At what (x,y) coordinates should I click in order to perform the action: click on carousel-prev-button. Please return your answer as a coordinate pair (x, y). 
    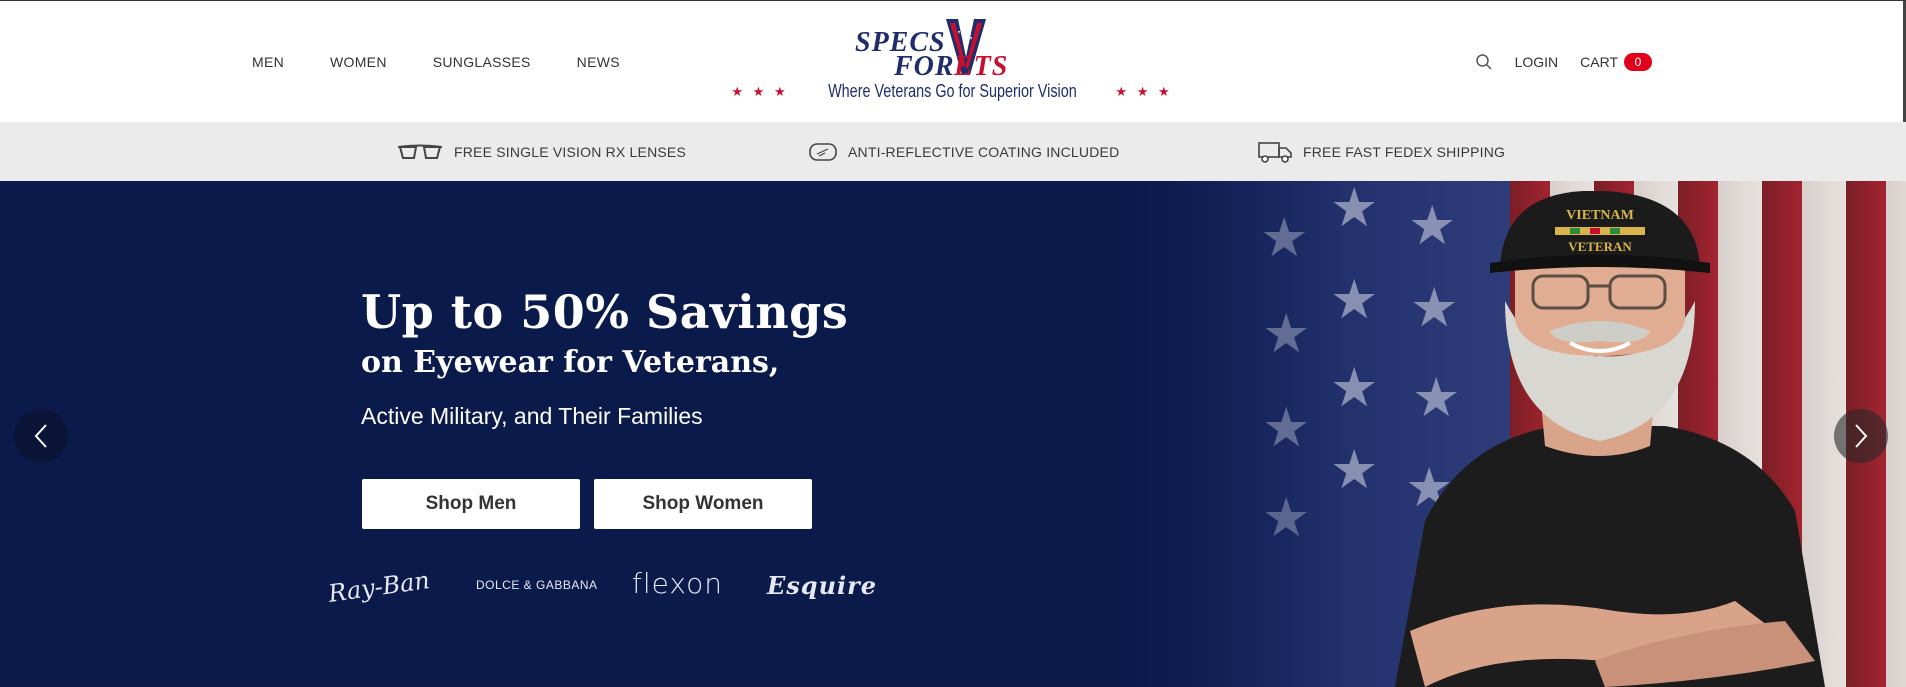
    Looking at the image, I should click on (41, 436).